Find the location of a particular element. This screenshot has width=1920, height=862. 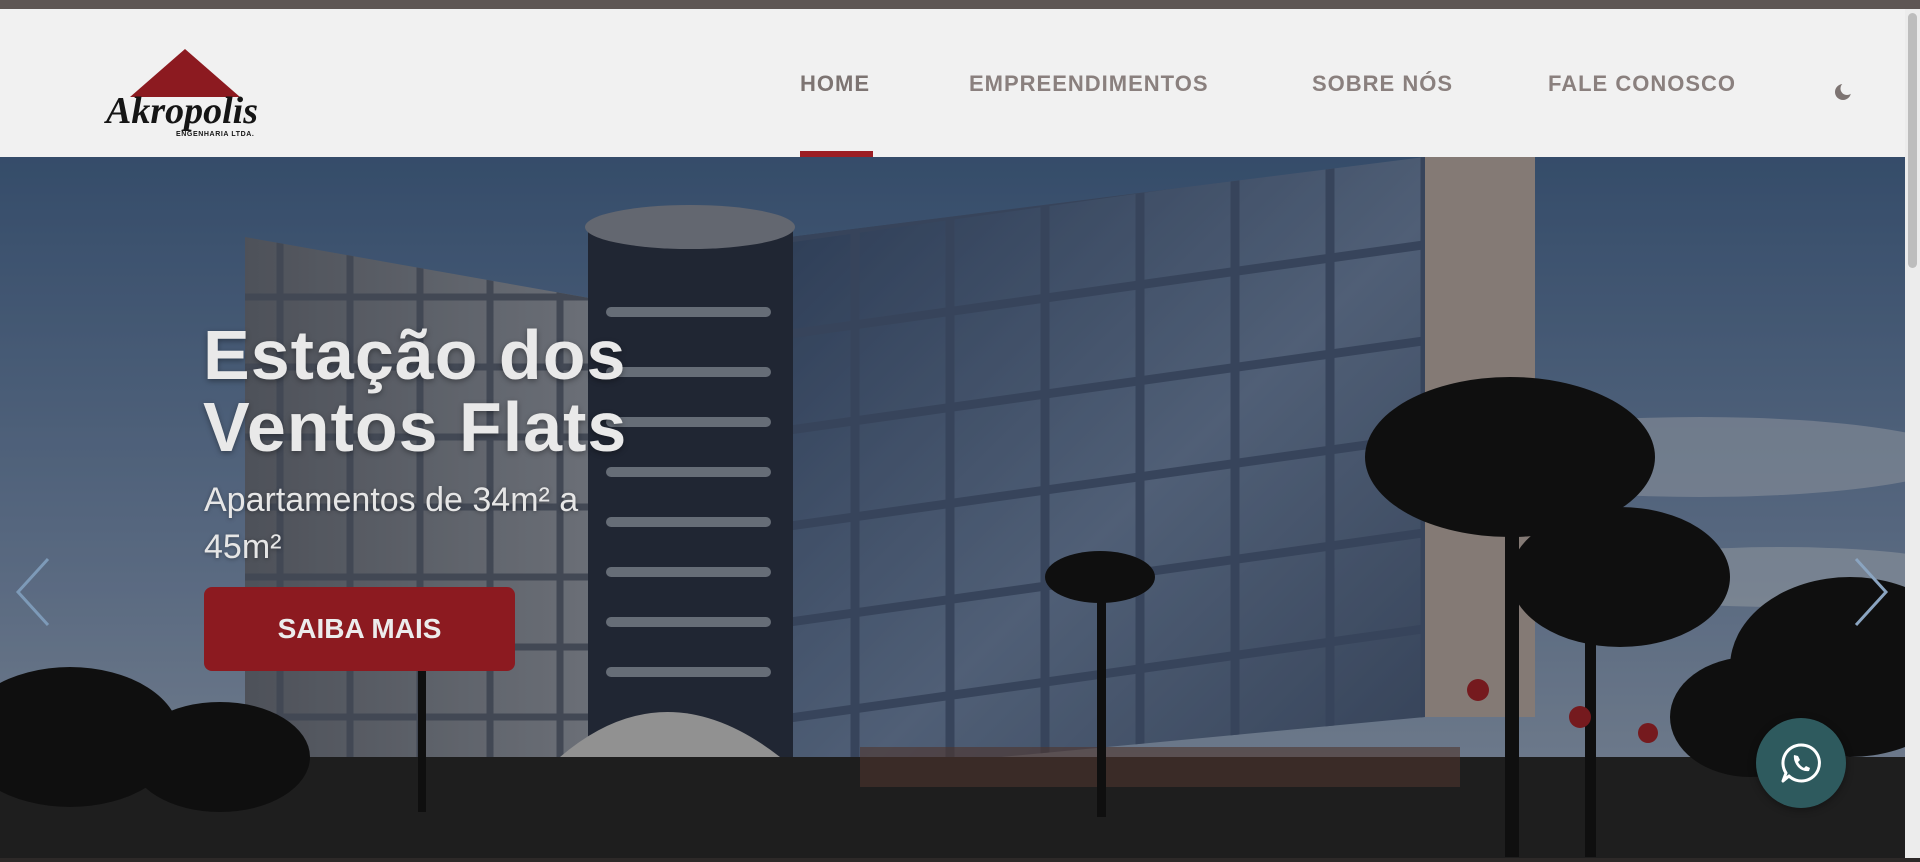

browser-top-edge is located at coordinates (960, 4).